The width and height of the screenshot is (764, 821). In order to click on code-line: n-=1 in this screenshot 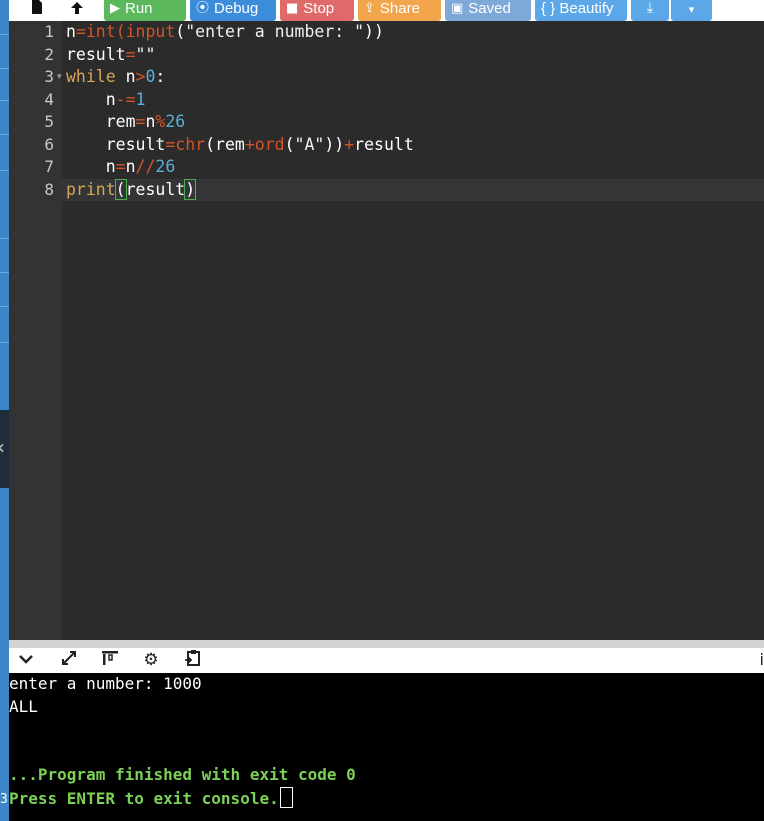, I will do `click(106, 100)`.